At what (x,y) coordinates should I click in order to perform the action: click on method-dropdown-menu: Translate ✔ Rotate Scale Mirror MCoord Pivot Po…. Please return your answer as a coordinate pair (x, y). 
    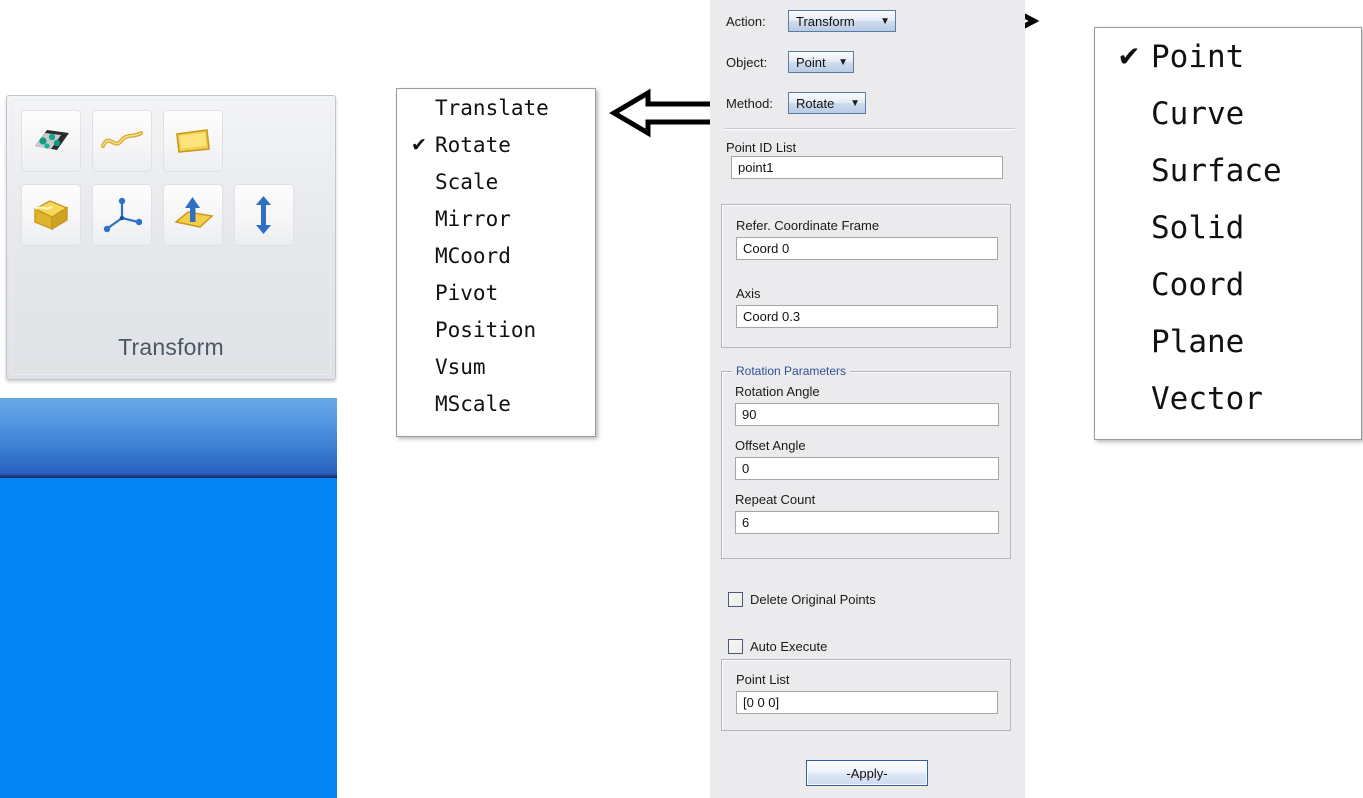
    Looking at the image, I should click on (496, 262).